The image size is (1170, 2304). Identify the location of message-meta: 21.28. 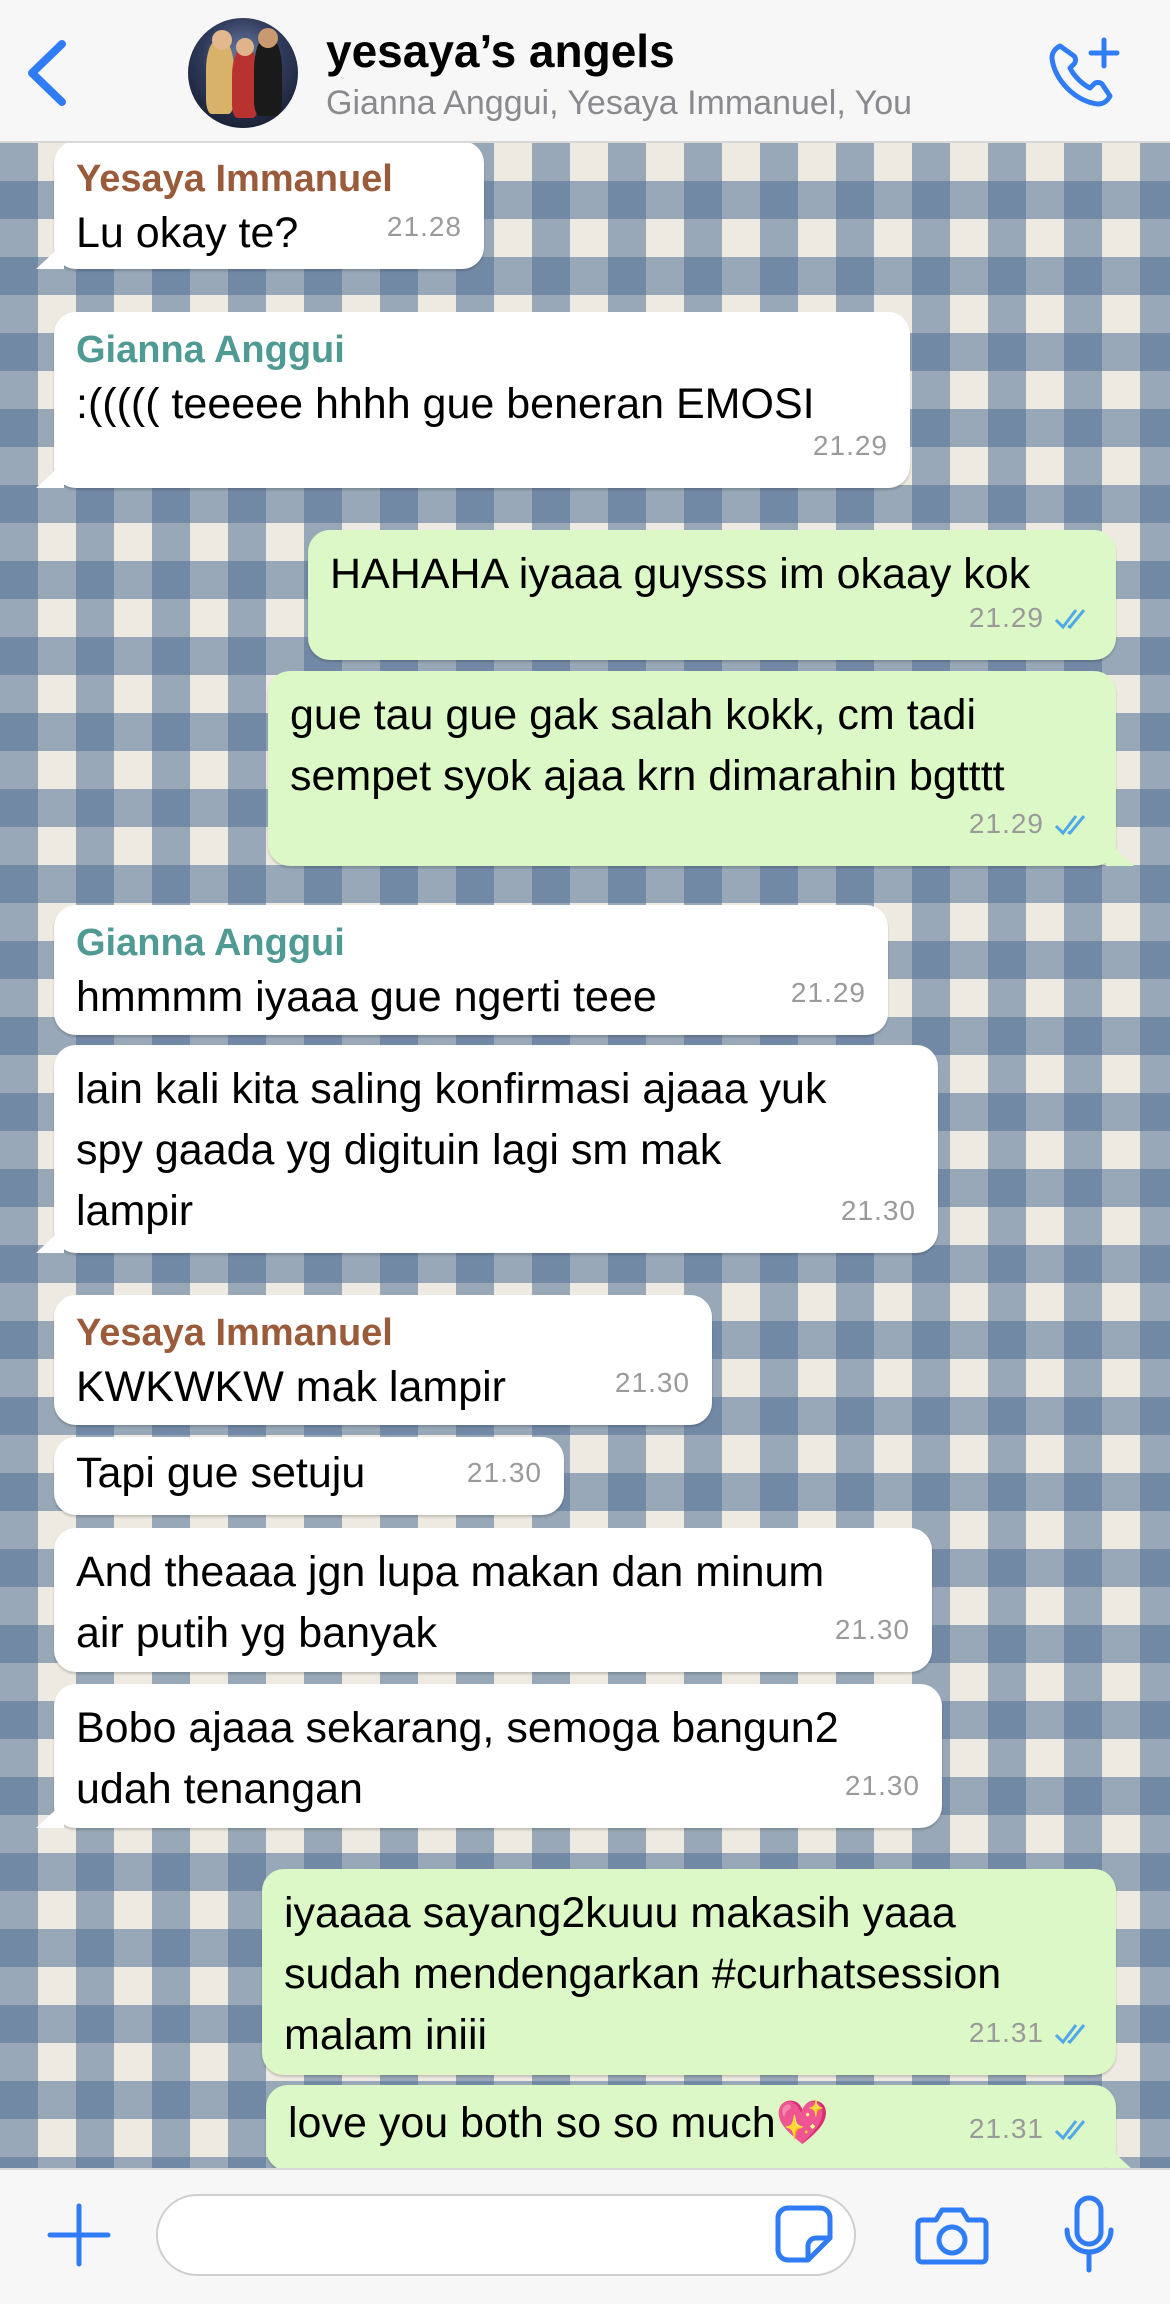
(424, 226).